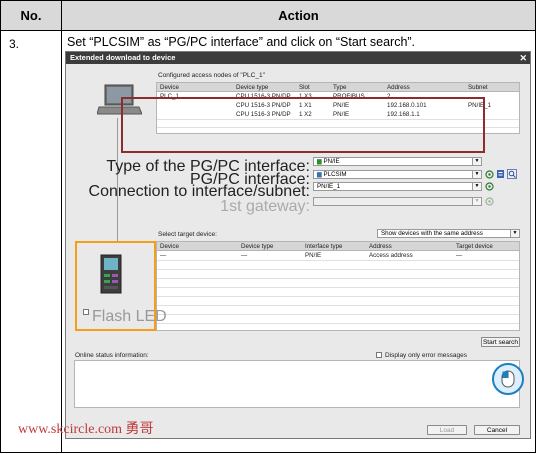 This screenshot has height=454, width=537. What do you see at coordinates (523, 58) in the screenshot?
I see `close-icon: ✕` at bounding box center [523, 58].